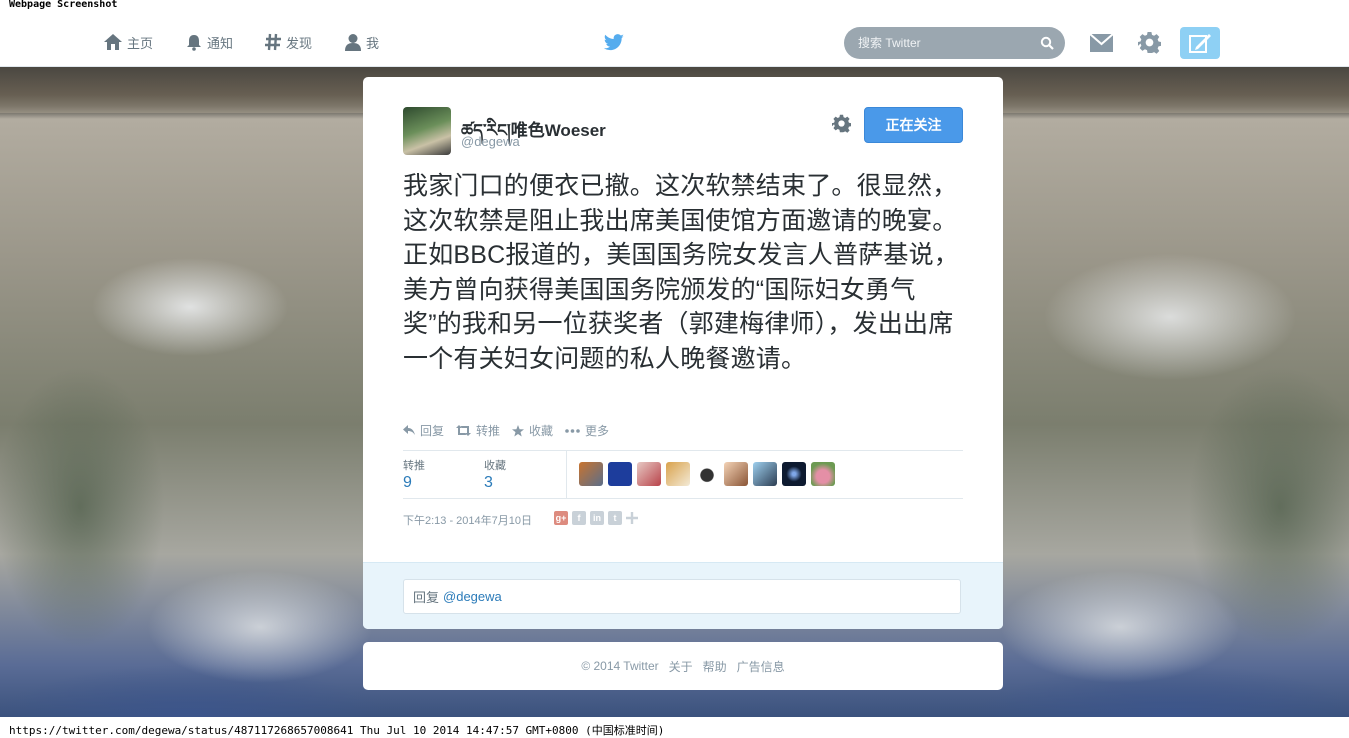  Describe the element at coordinates (414, 466) in the screenshot. I see `retweet-count-label: 转推` at that location.